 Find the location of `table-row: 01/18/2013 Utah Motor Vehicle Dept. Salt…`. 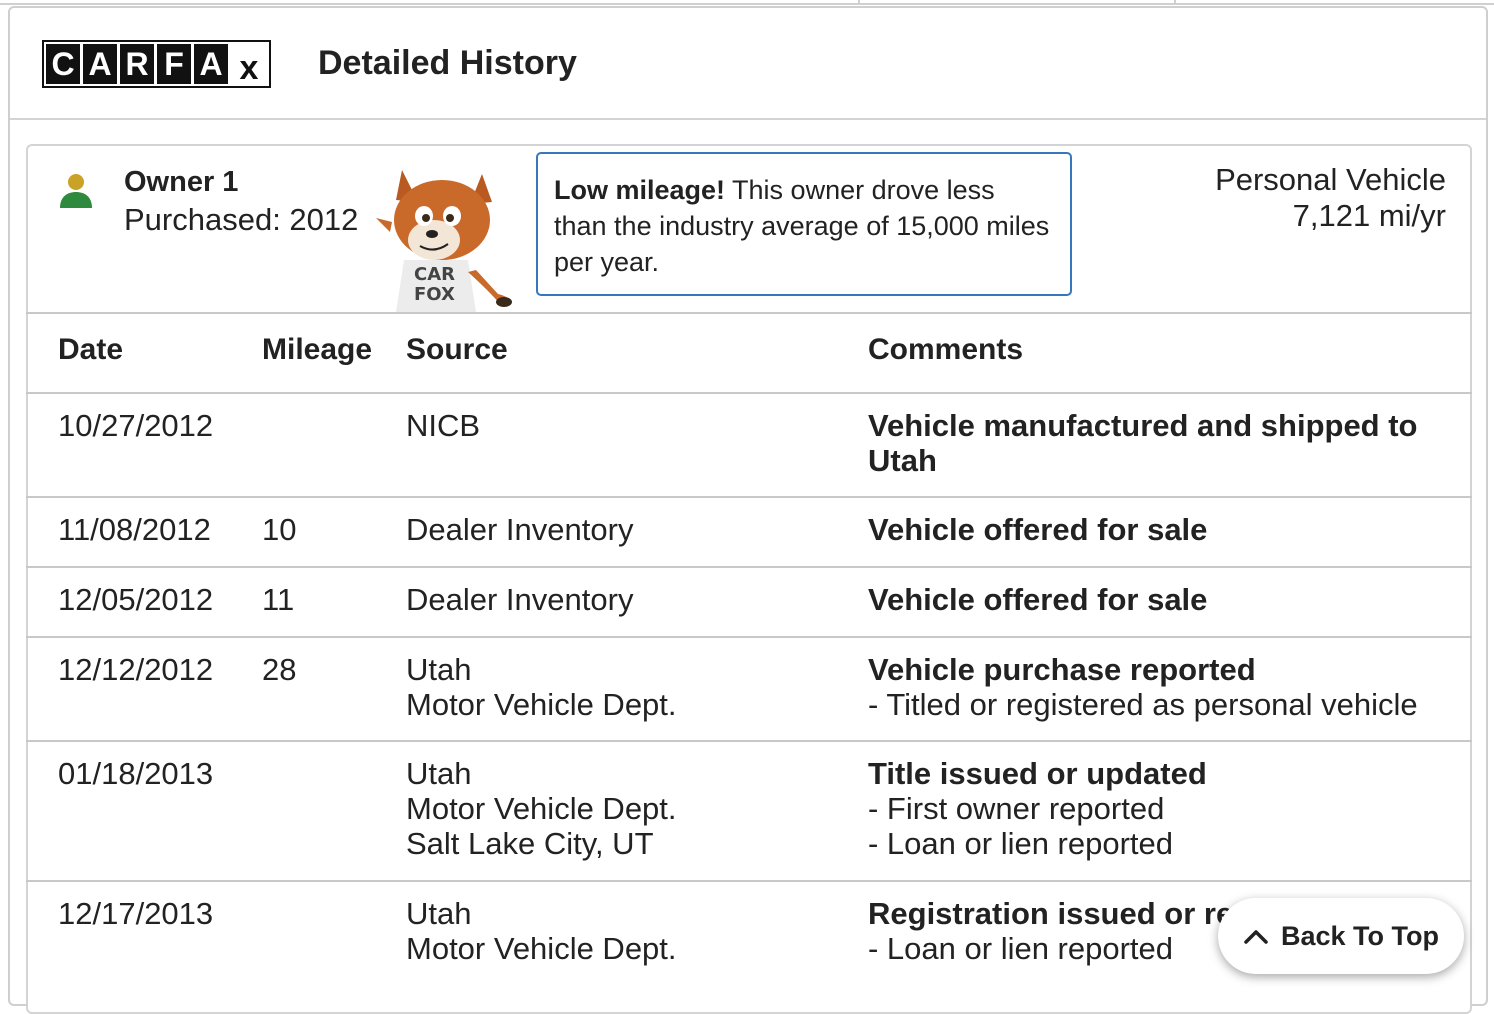

table-row: 01/18/2013 Utah Motor Vehicle Dept. Salt… is located at coordinates (749, 812).